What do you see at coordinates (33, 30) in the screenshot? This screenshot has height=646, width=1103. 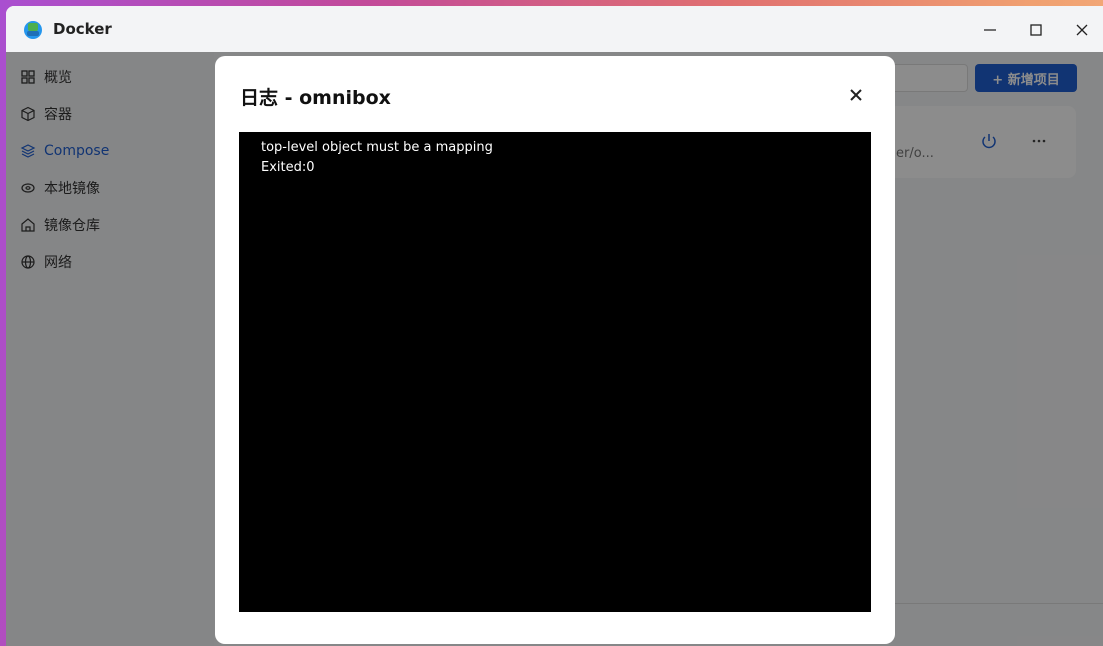 I see `docker-app-icon` at bounding box center [33, 30].